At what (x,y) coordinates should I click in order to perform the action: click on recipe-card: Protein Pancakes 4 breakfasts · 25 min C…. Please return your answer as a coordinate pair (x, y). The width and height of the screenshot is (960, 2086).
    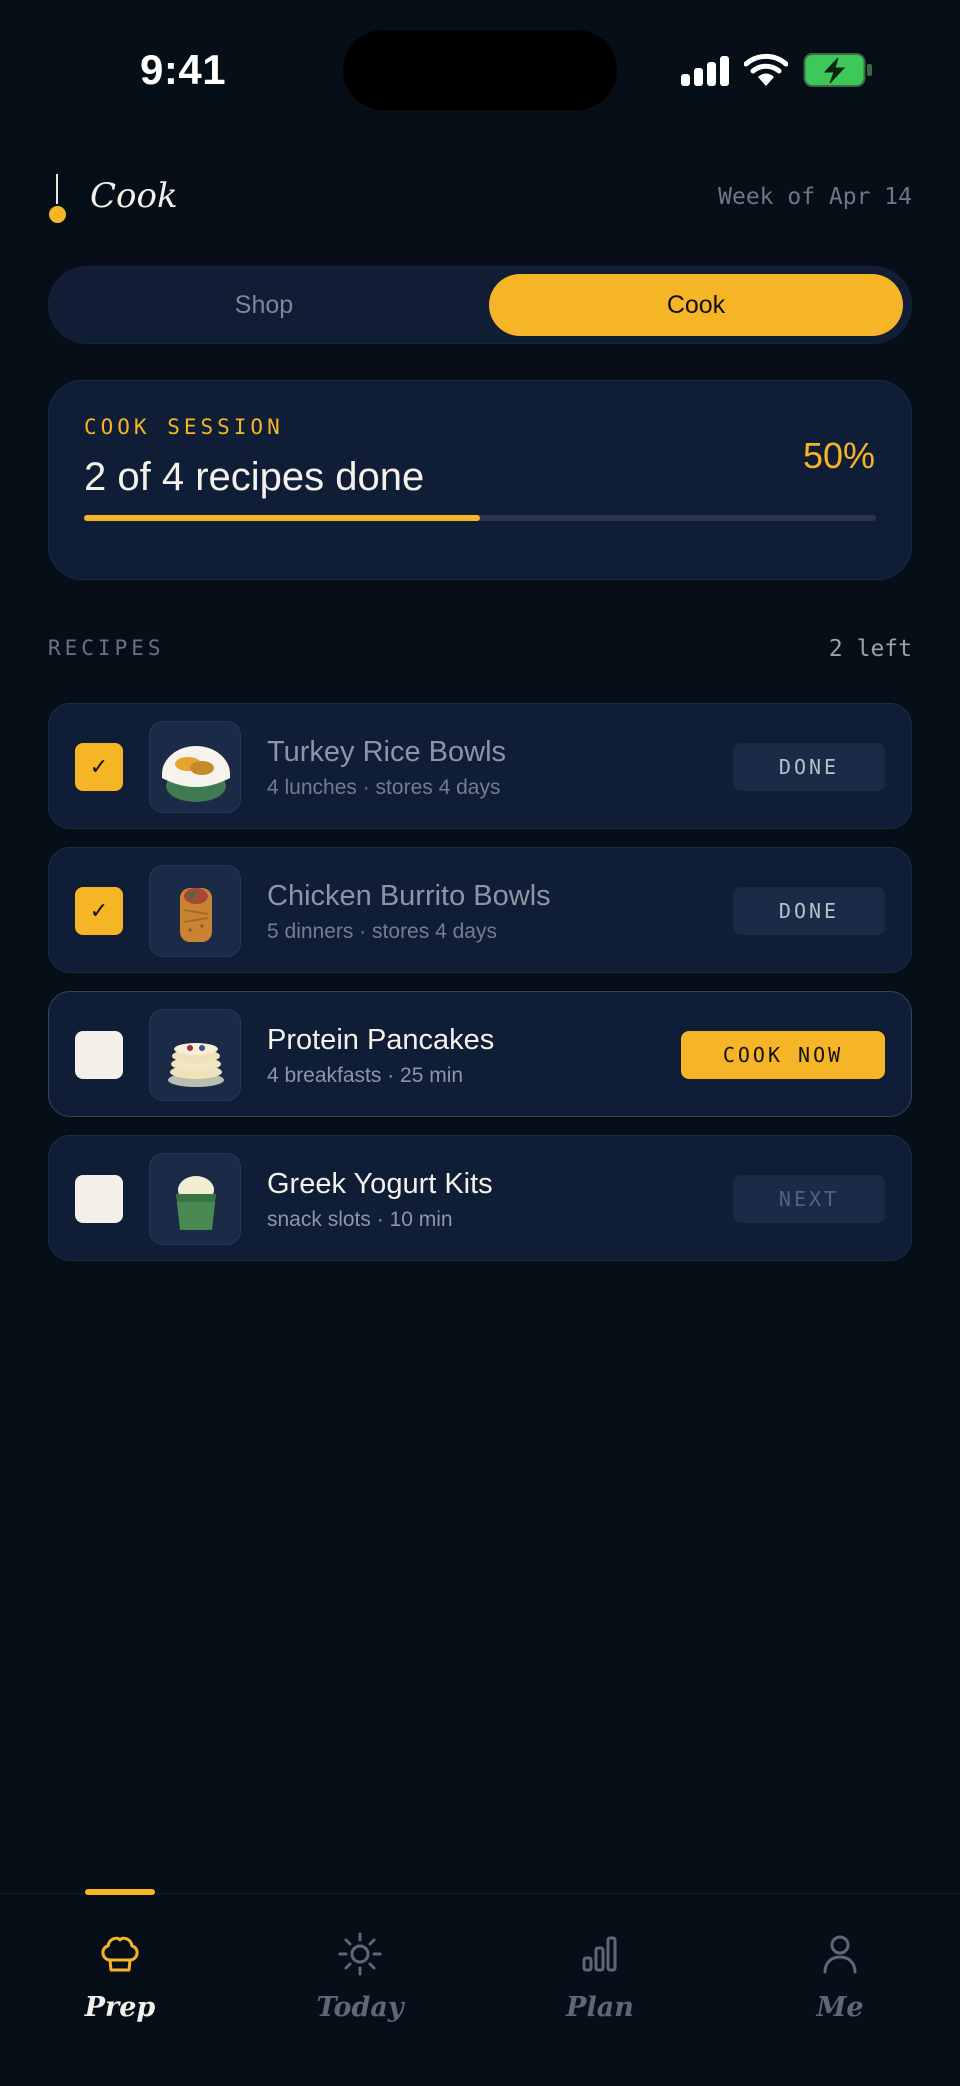
    Looking at the image, I should click on (480, 1054).